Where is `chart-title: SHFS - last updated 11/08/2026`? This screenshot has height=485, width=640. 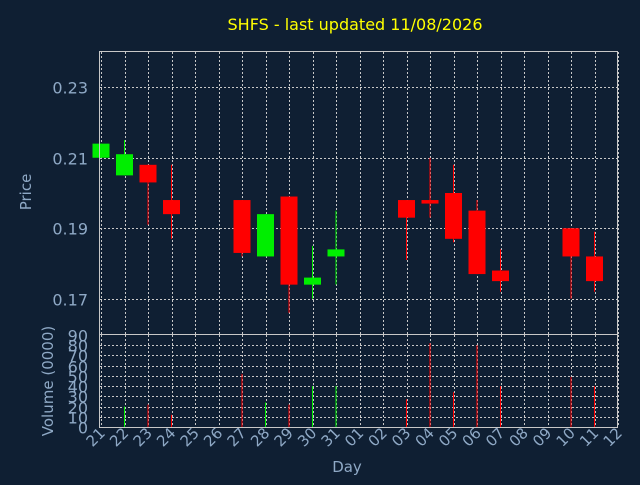
chart-title: SHFS - last updated 11/08/2026 is located at coordinates (355, 24).